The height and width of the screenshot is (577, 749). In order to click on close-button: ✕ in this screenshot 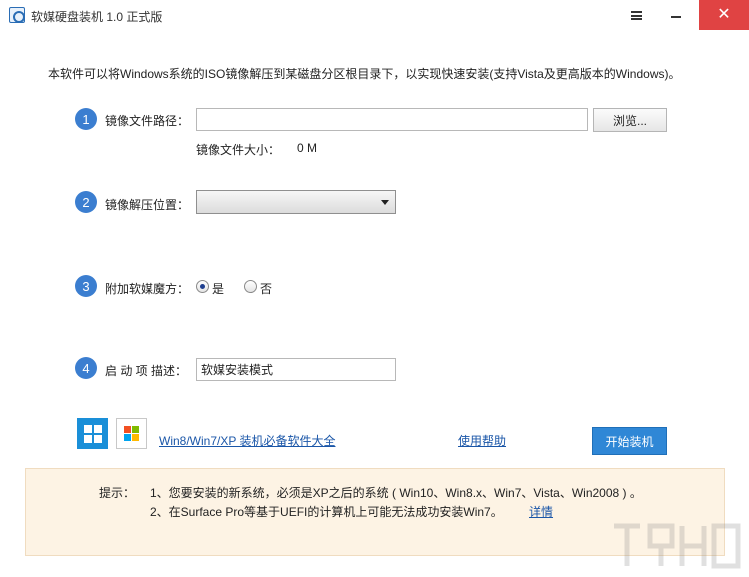, I will do `click(724, 15)`.